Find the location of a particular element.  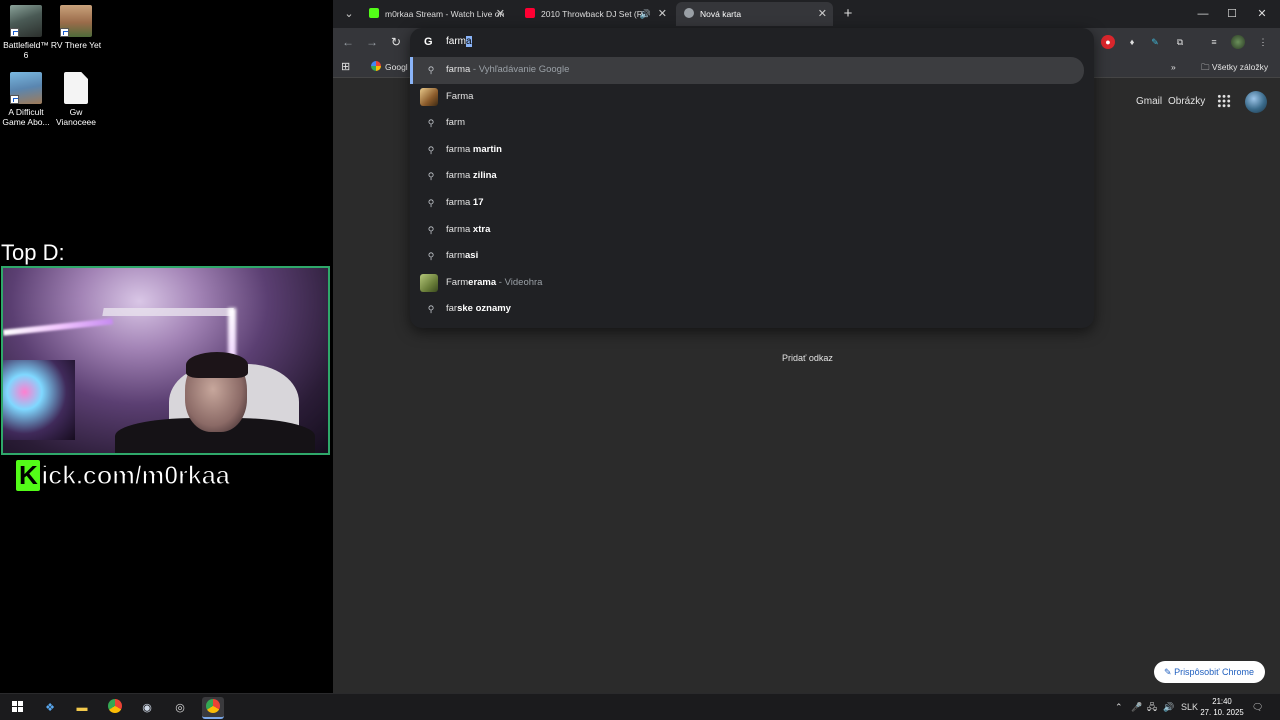

tab-kick-stream: m0rkaa Stream - Watch Live on ✕ is located at coordinates (436, 14).